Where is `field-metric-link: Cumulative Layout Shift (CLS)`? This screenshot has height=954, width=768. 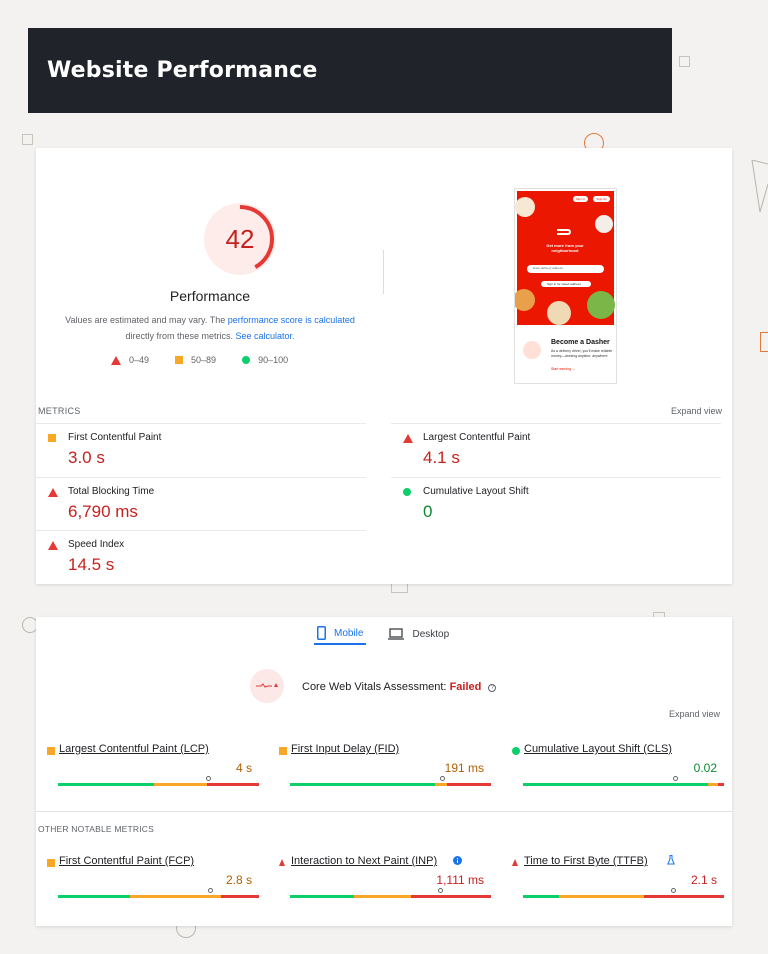
field-metric-link: Cumulative Layout Shift (CLS) is located at coordinates (598, 749).